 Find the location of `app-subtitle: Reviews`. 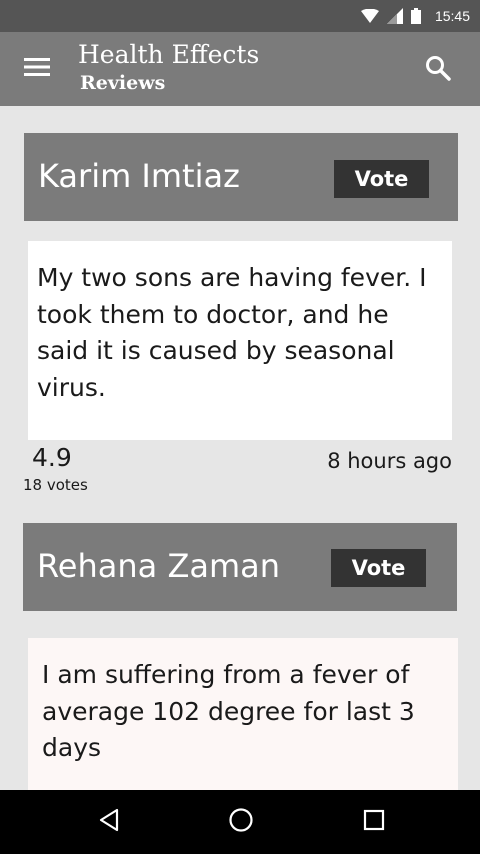

app-subtitle: Reviews is located at coordinates (123, 83).